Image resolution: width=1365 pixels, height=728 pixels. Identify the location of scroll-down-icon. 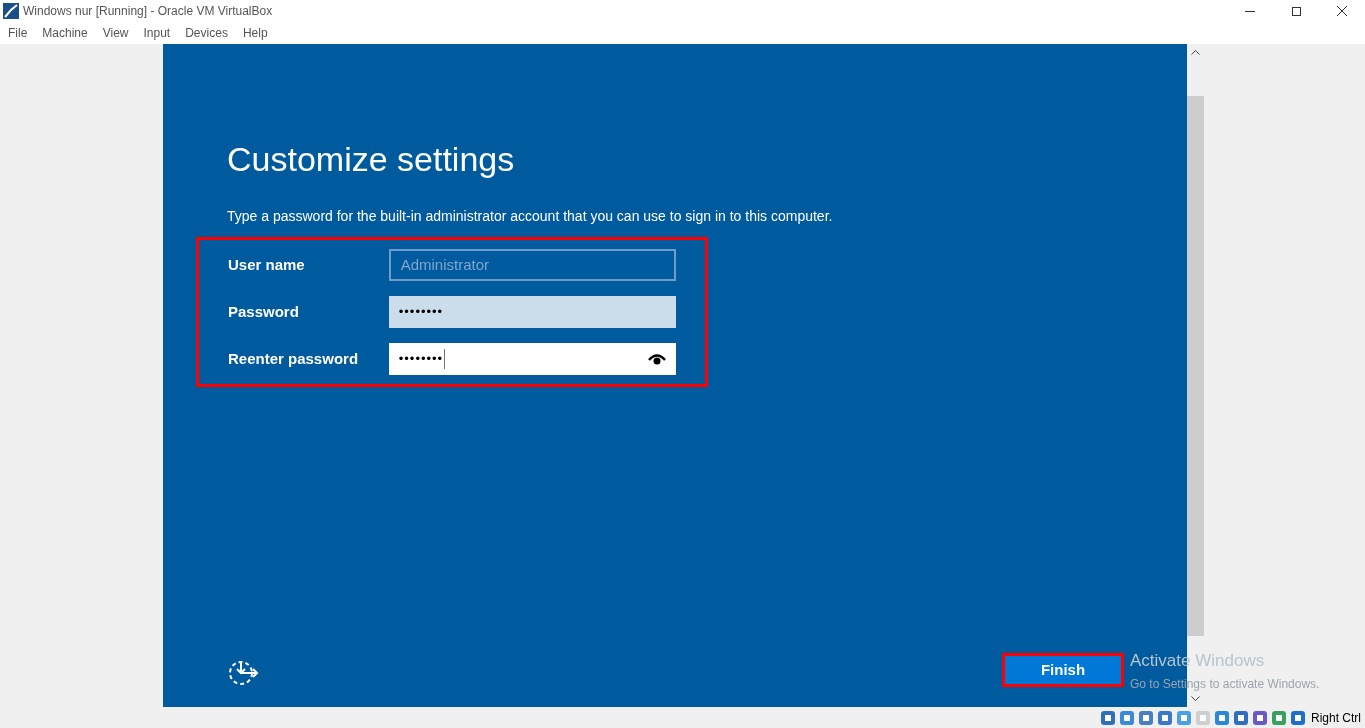
(1195, 698).